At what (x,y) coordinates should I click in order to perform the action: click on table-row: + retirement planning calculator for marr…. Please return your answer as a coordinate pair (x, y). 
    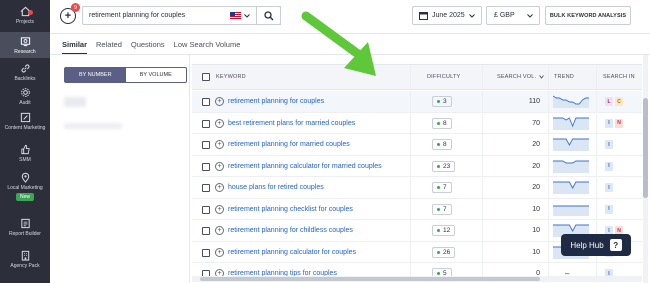
    Looking at the image, I should click on (417, 166).